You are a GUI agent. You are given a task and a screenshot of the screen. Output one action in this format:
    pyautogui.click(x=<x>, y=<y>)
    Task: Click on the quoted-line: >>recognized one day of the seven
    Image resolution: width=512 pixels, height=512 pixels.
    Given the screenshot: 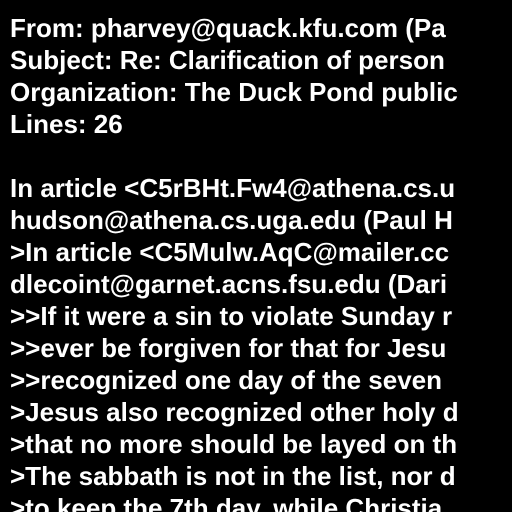 What is the action you would take?
    pyautogui.click(x=226, y=380)
    